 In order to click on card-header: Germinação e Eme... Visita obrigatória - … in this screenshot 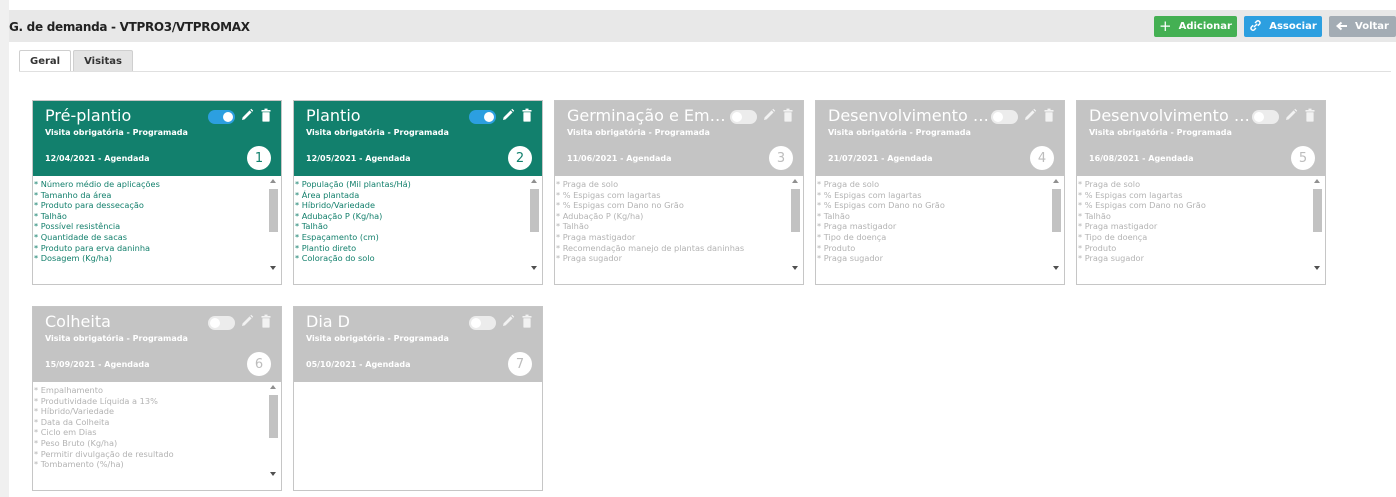, I will do `click(679, 138)`.